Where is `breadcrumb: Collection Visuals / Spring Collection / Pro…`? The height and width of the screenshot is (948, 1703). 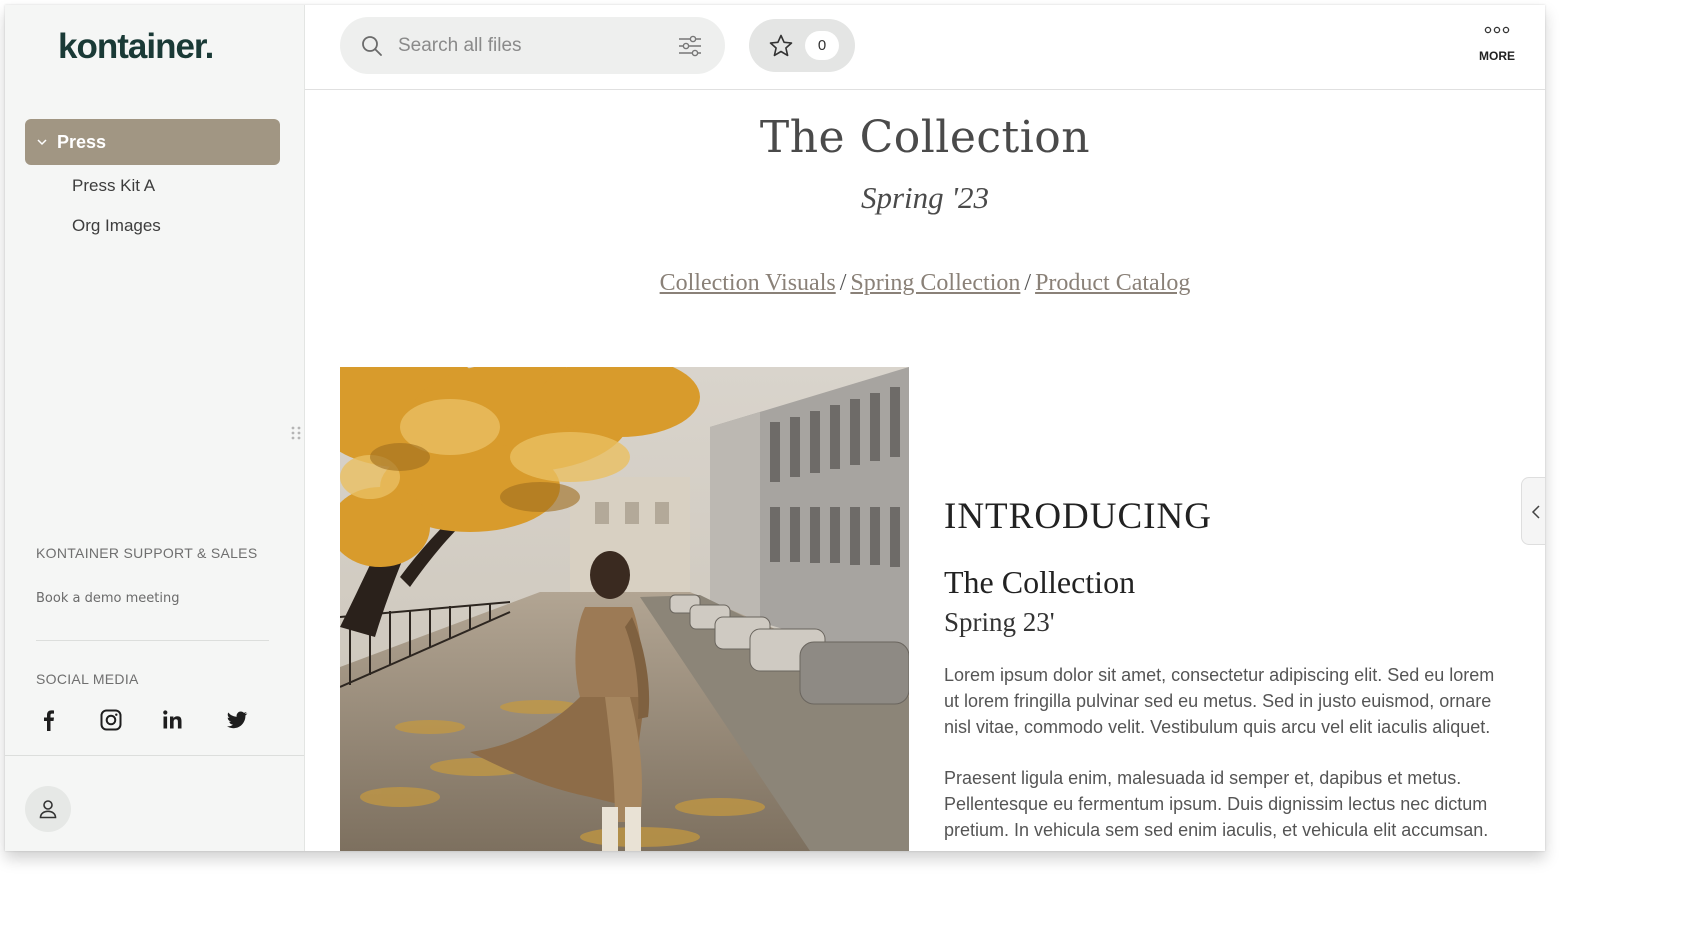
breadcrumb: Collection Visuals / Spring Collection / Pro… is located at coordinates (925, 283).